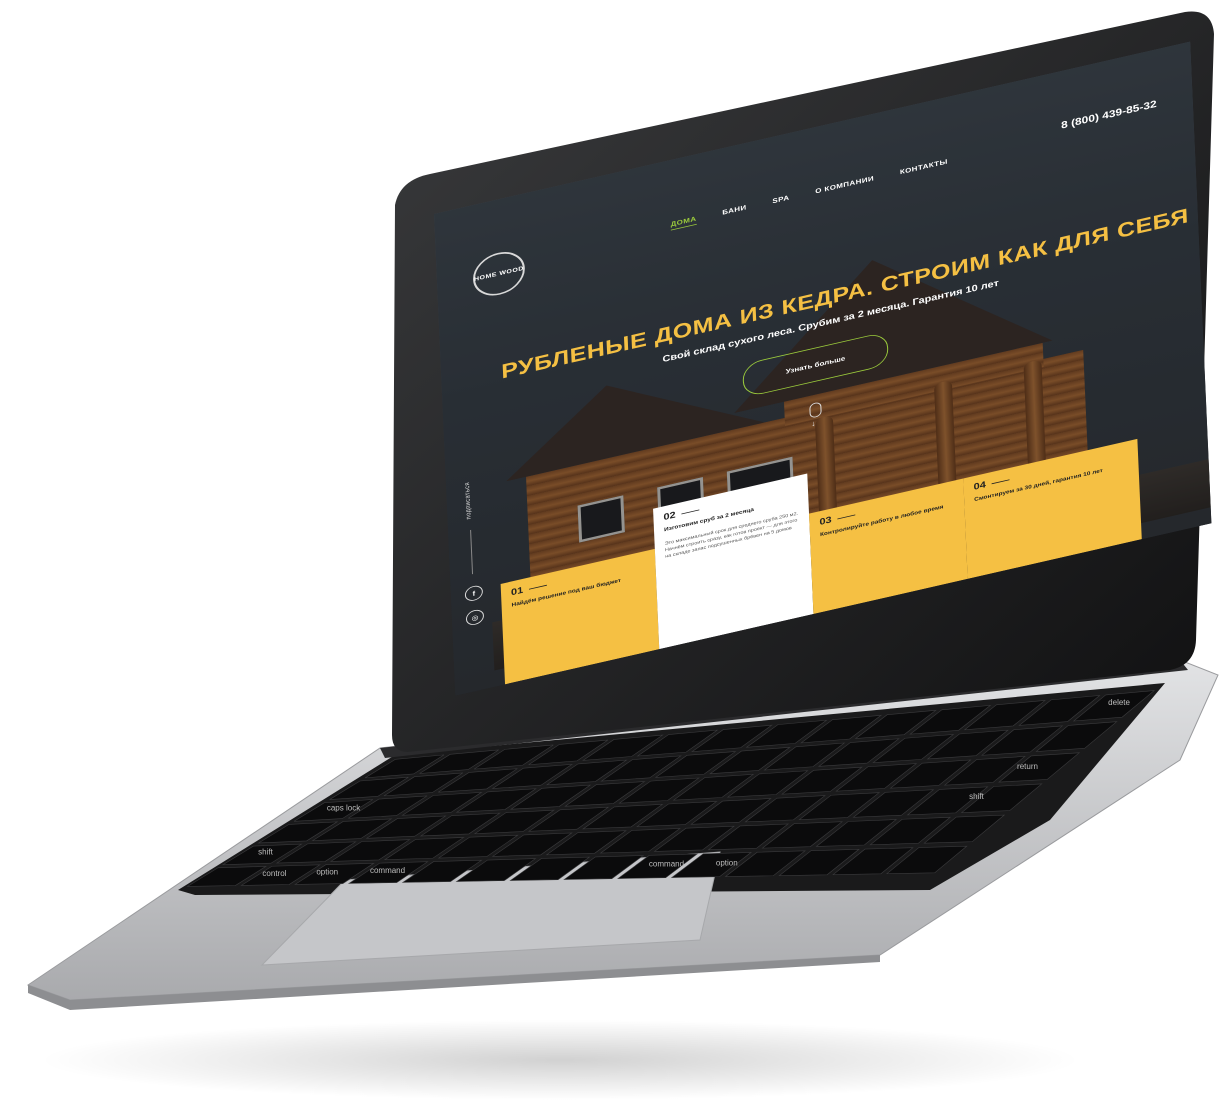 This screenshot has height=1110, width=1222. Describe the element at coordinates (560, 1060) in the screenshot. I see `drop-shadow` at that location.